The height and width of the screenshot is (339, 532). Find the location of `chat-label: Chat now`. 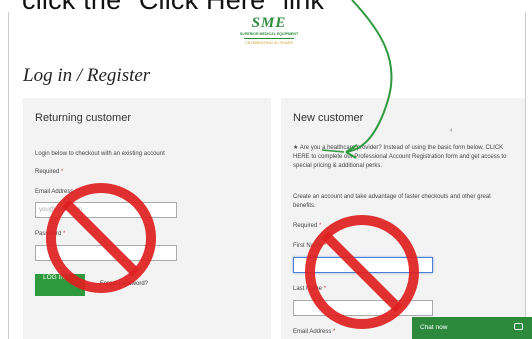

chat-label: Chat now is located at coordinates (434, 327).